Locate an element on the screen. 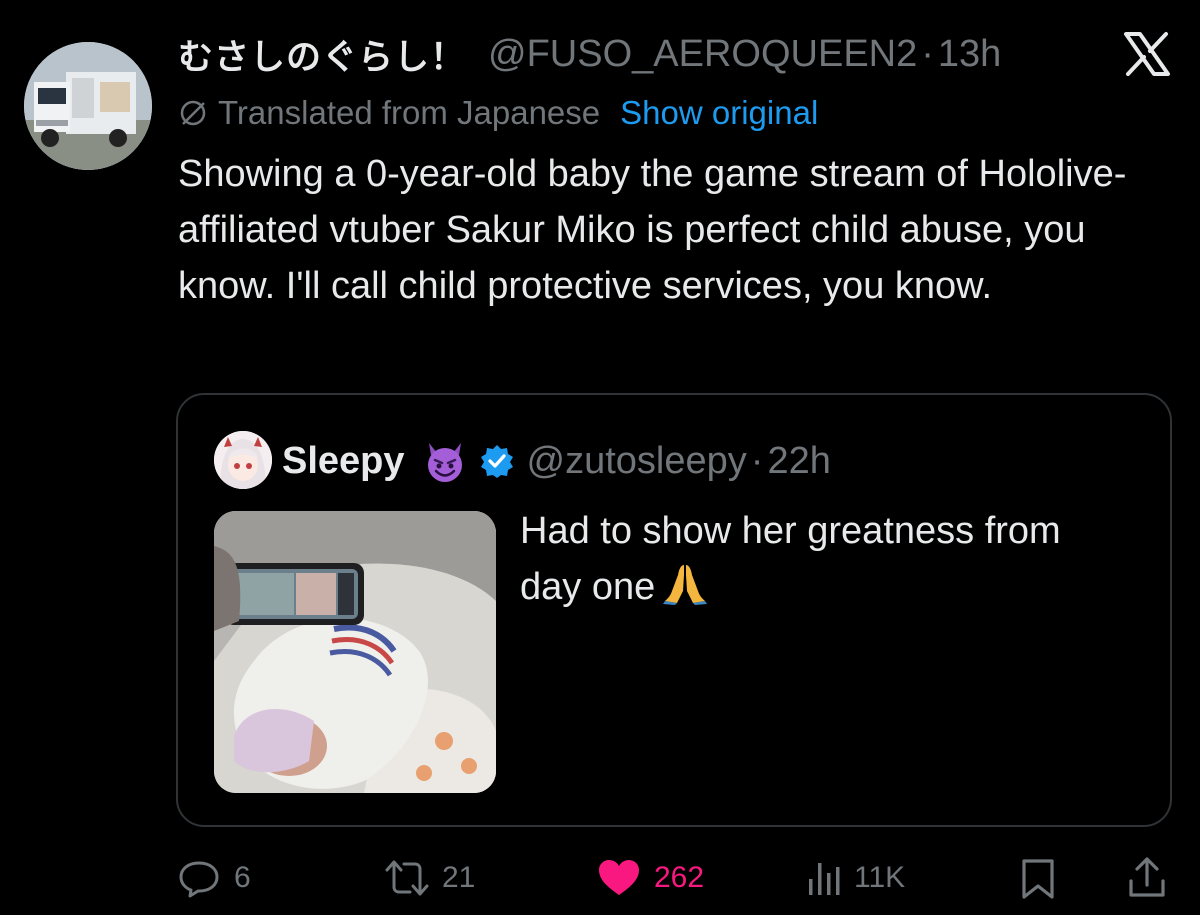 The width and height of the screenshot is (1200, 915). x-logo-icon is located at coordinates (1147, 54).